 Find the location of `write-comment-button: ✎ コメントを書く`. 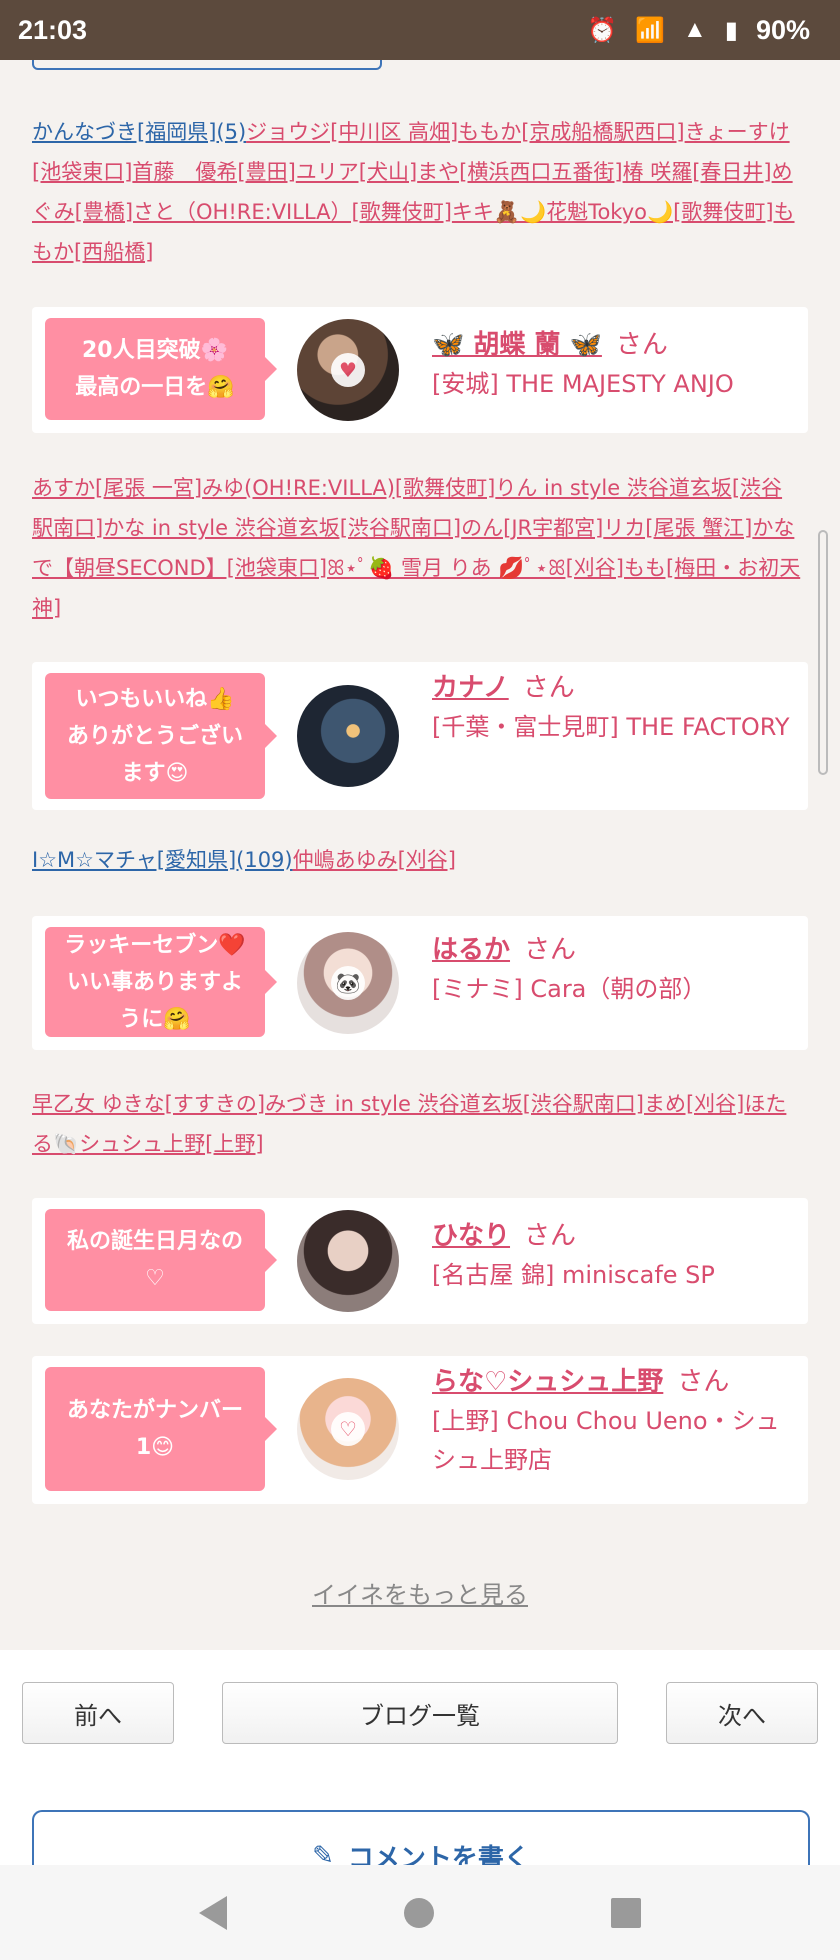

write-comment-button: ✎ コメントを書く is located at coordinates (421, 1840).